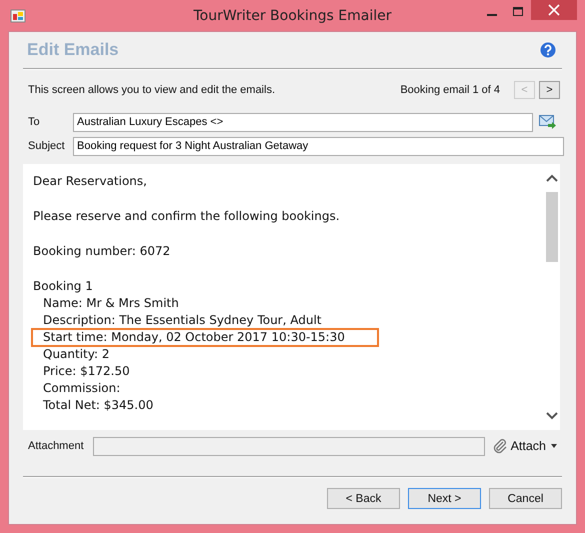 Image resolution: width=585 pixels, height=533 pixels. I want to click on window-title: TourWriter Bookings Emailer, so click(293, 16).